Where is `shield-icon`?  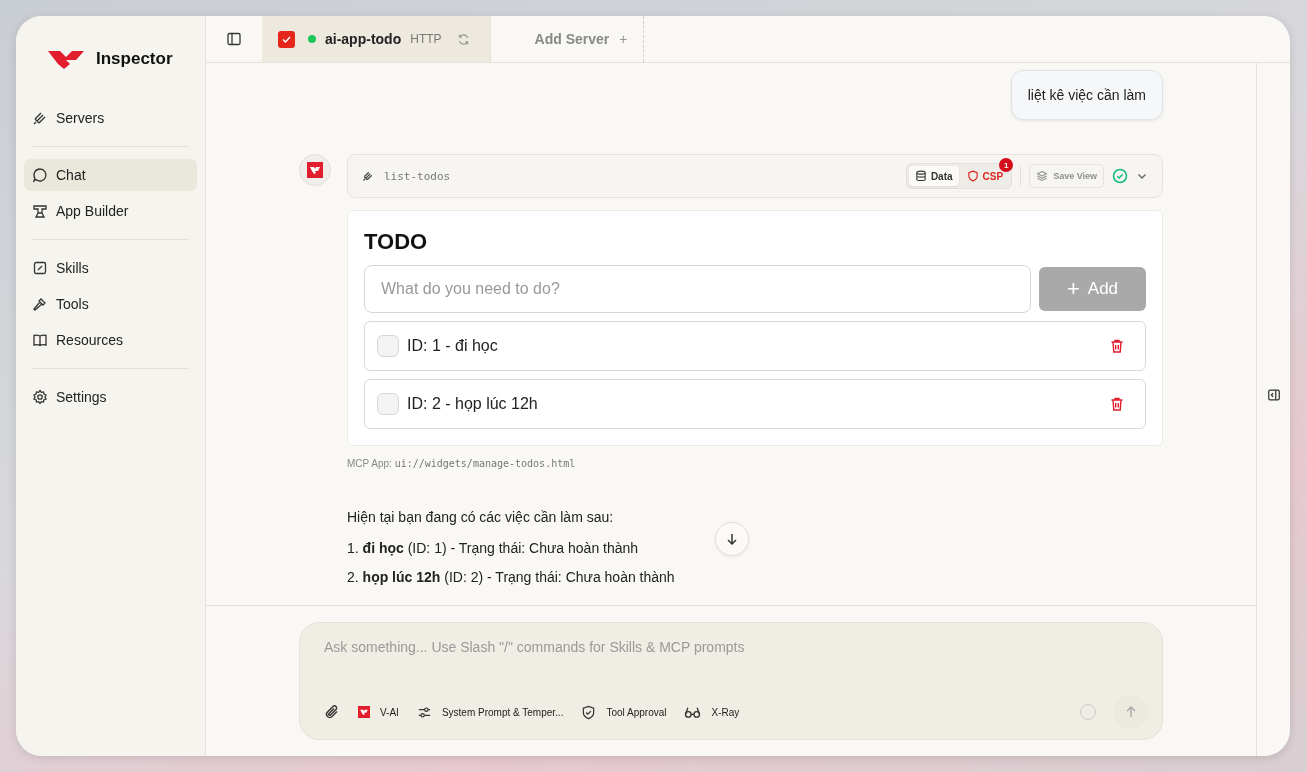 shield-icon is located at coordinates (972, 176).